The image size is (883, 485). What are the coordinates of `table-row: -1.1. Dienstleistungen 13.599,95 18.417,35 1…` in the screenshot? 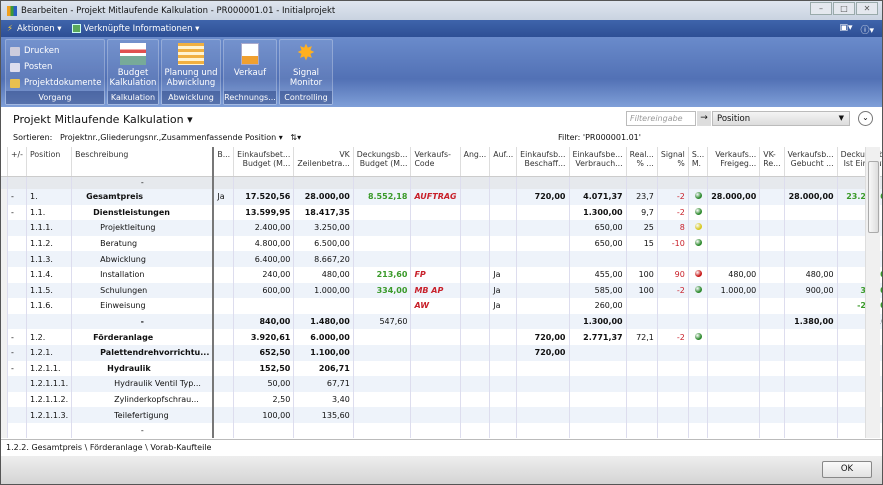 It's located at (441, 212).